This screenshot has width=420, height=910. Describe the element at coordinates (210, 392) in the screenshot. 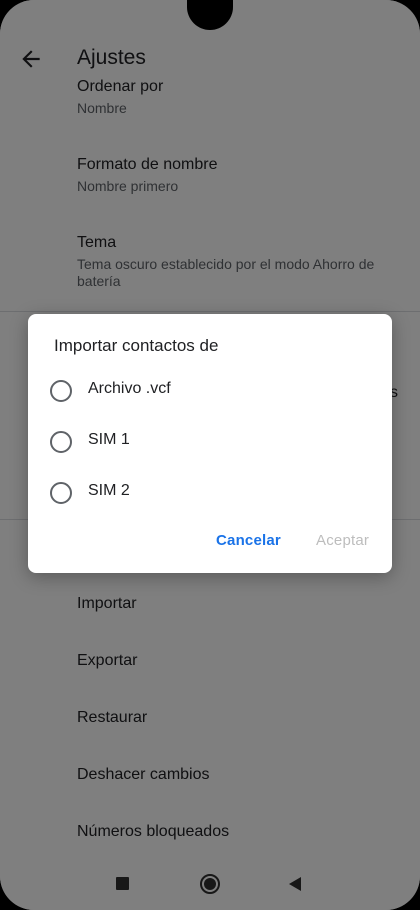

I see `option-vcf-file: Archivo .vcf` at that location.